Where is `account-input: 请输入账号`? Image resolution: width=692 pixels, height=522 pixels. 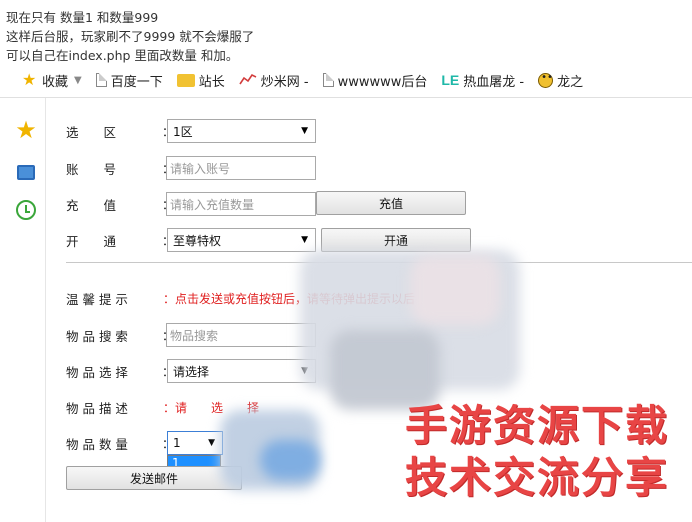 account-input: 请输入账号 is located at coordinates (241, 168).